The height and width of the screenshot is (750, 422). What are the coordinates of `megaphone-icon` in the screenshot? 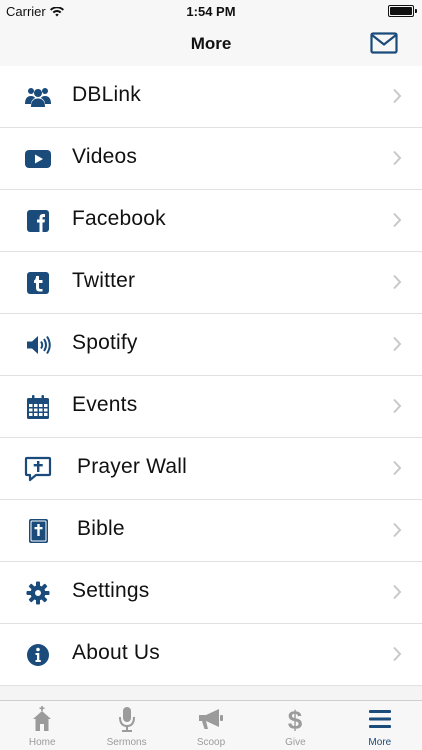 It's located at (211, 719).